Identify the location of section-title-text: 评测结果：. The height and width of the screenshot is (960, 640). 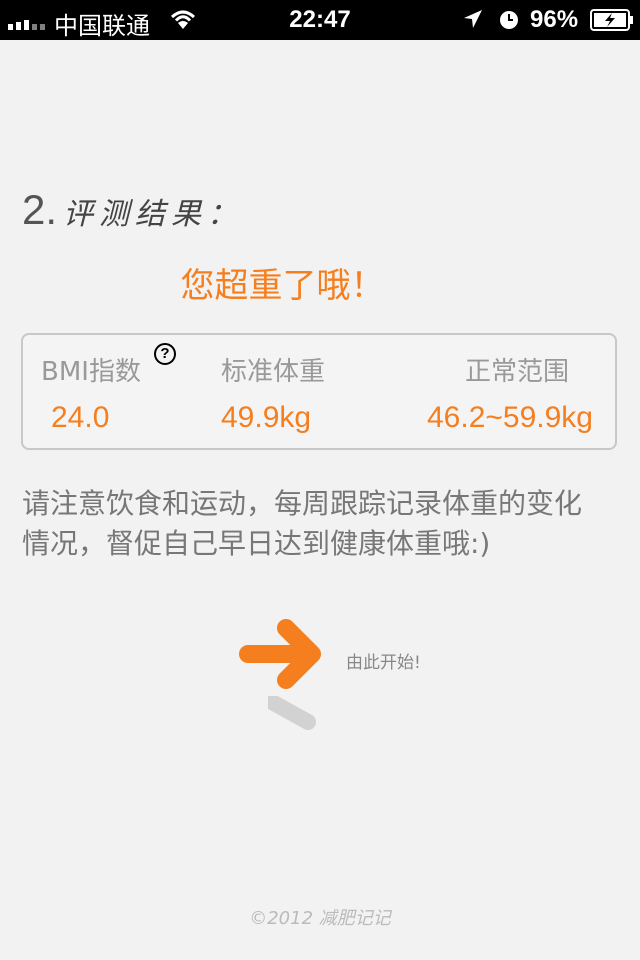
(153, 214).